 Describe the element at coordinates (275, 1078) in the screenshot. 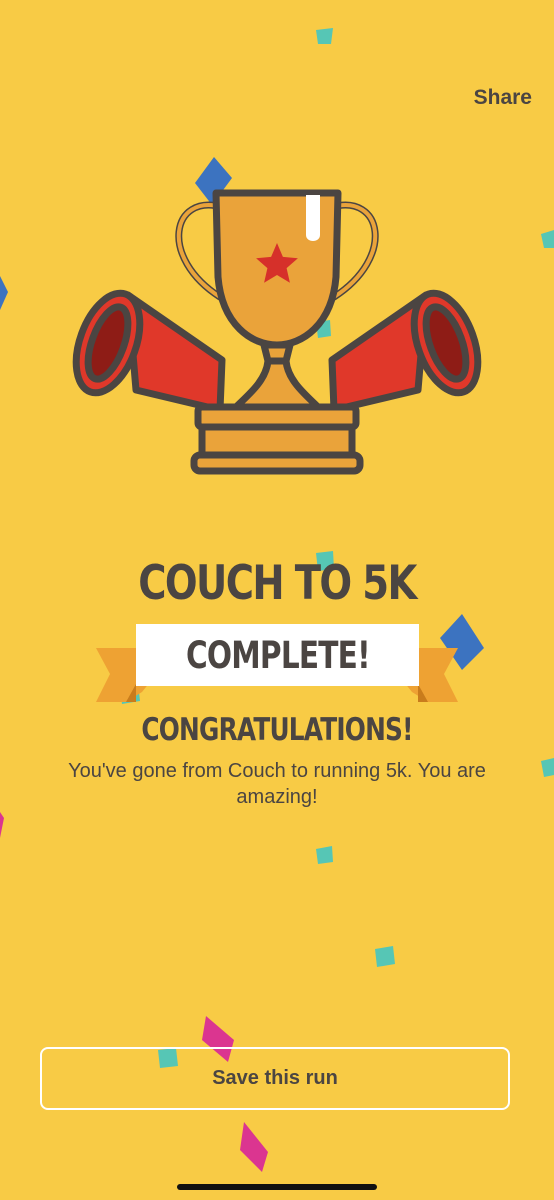

I see `save-run-button: Save this run` at that location.